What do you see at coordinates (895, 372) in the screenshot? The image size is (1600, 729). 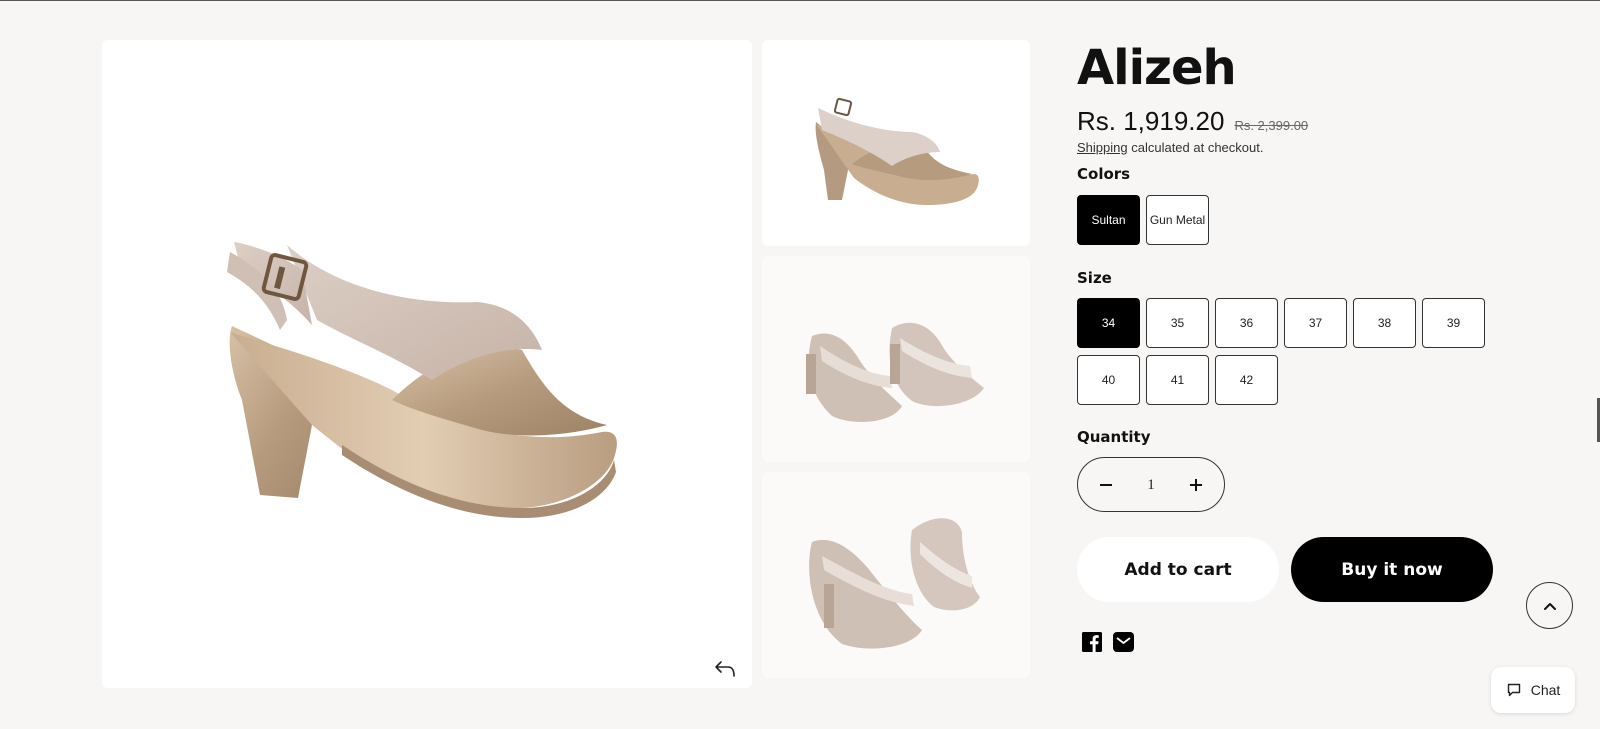 I see `sandal-pair-front-image` at bounding box center [895, 372].